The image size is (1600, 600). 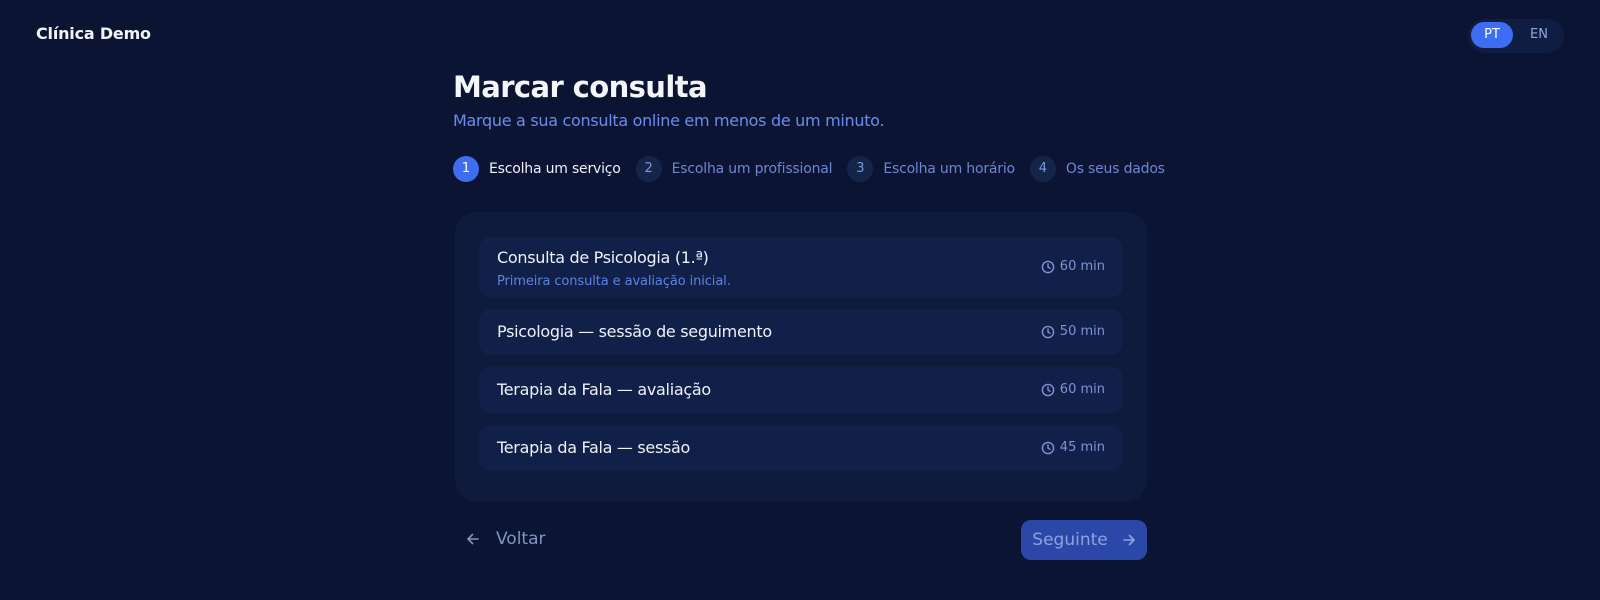 What do you see at coordinates (801, 390) in the screenshot?
I see `service-option-terapia-avaliacao: Terapia da Fala — avaliação 60 min` at bounding box center [801, 390].